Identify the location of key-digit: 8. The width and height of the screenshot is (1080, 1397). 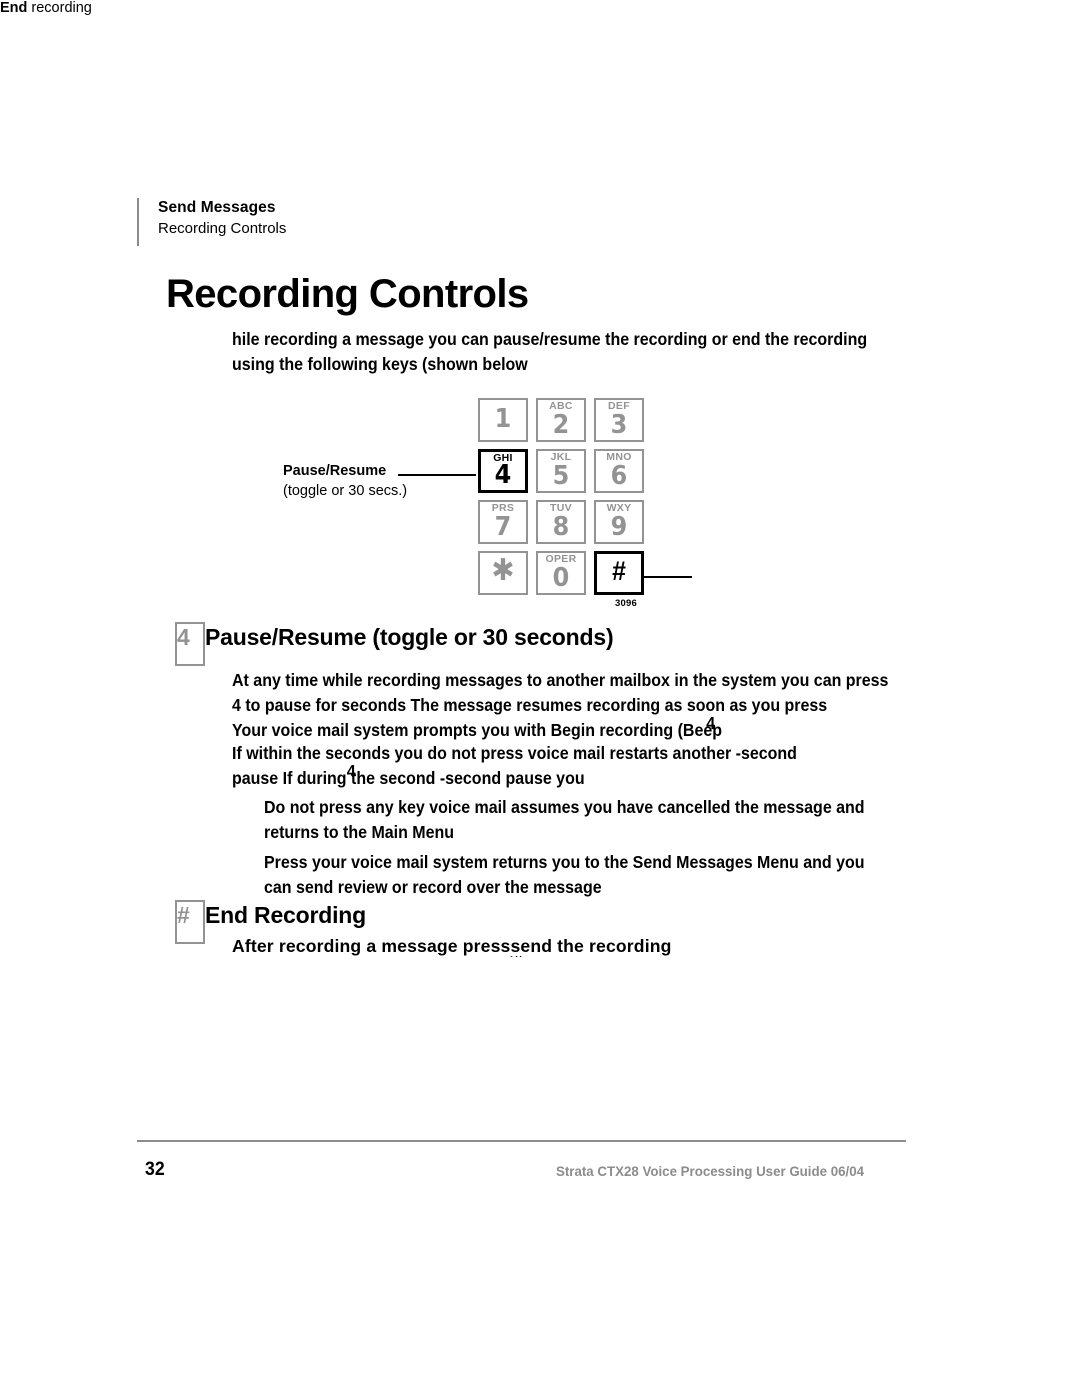
(561, 527).